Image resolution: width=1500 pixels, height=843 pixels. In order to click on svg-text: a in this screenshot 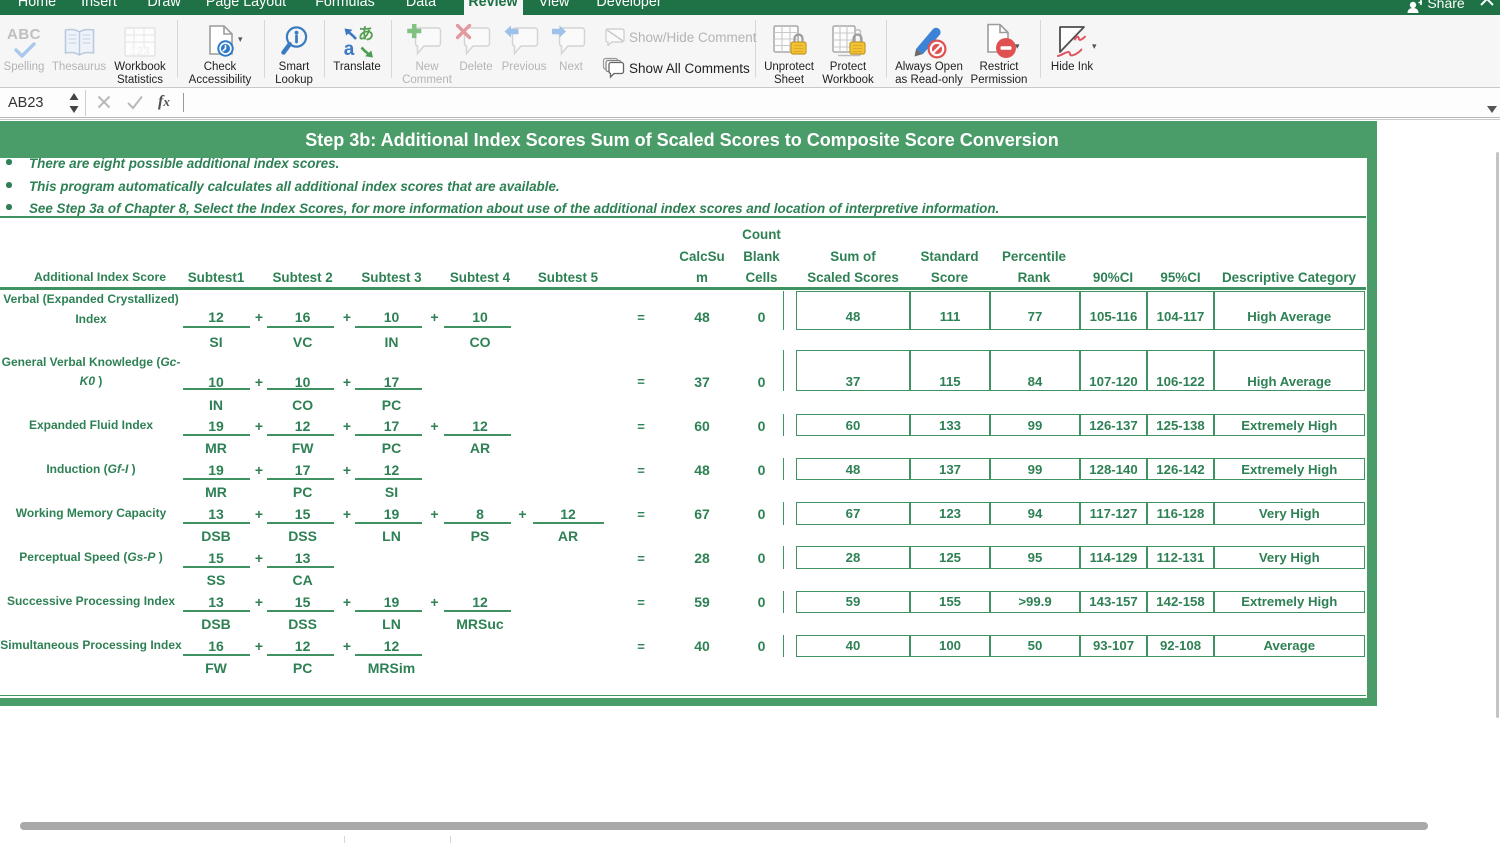, I will do `click(349, 49)`.